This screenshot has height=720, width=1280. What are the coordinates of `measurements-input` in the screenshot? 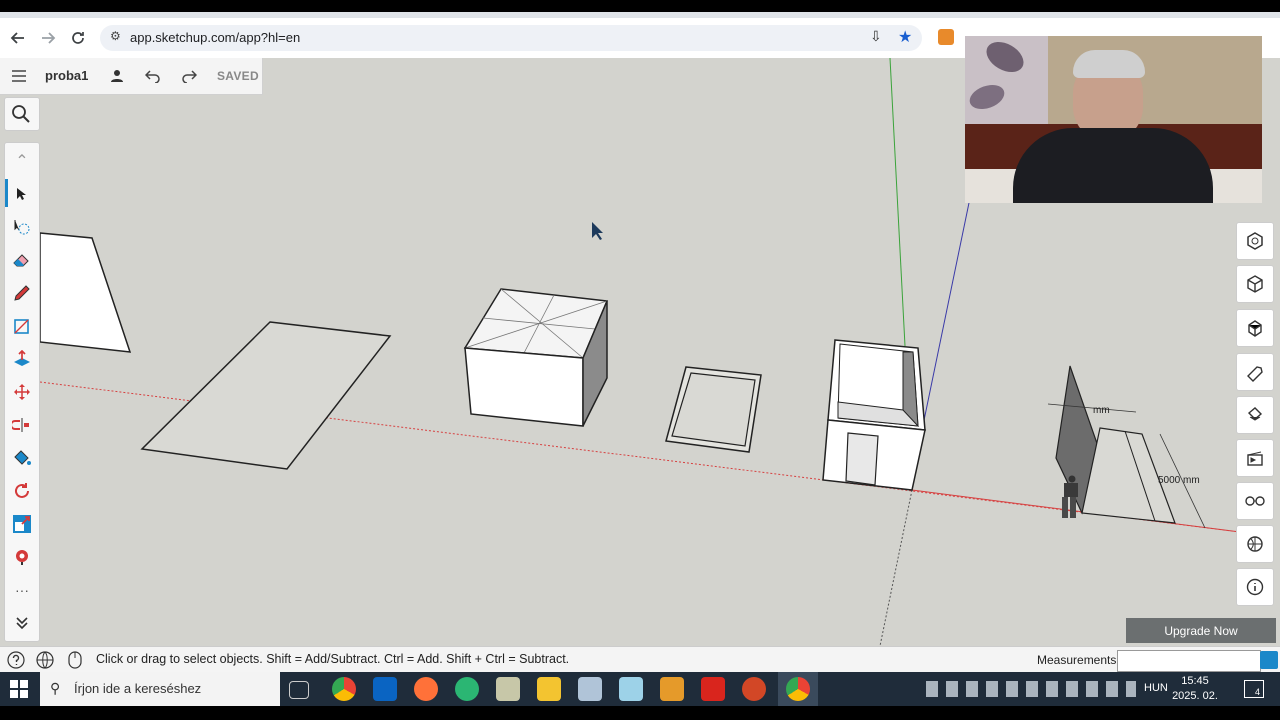 It's located at (1189, 661).